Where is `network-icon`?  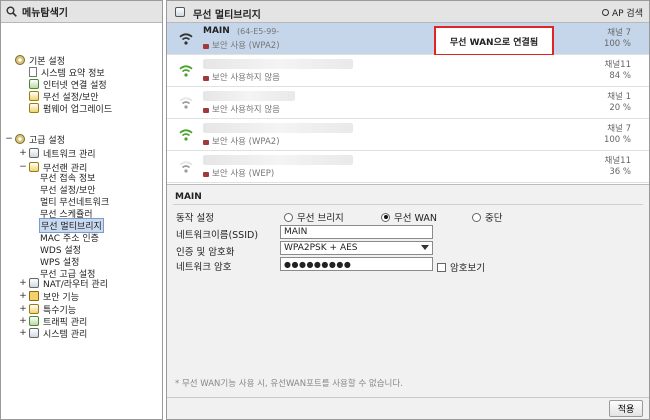 network-icon is located at coordinates (34, 153).